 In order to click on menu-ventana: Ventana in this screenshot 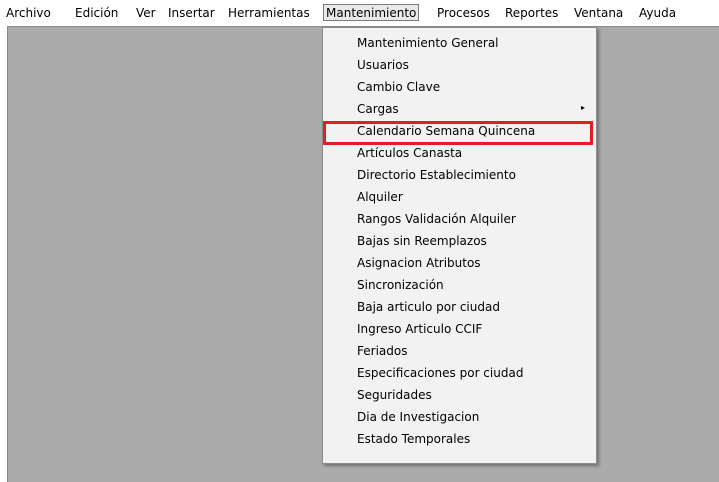, I will do `click(598, 13)`.